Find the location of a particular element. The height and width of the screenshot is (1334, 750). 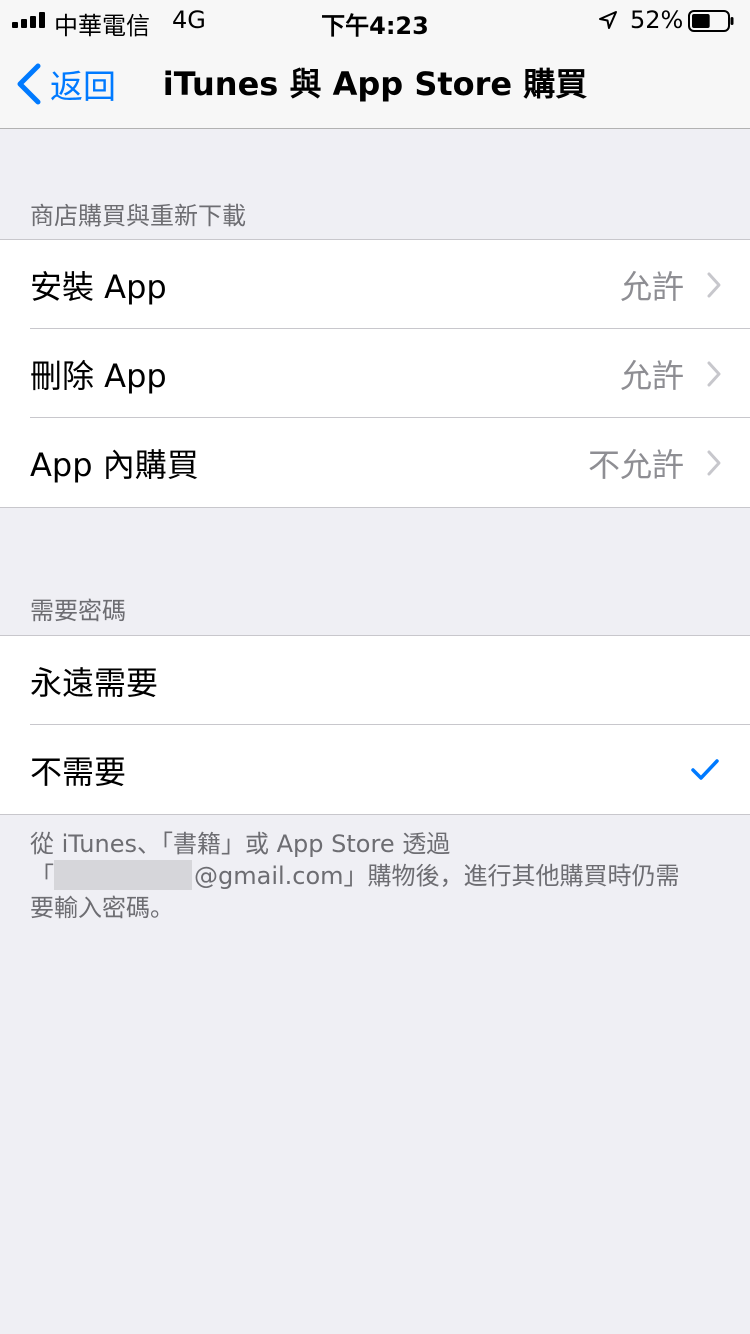

footer-email-suffix: @gmail.com」購物後，進行其他購買時仍需 is located at coordinates (437, 876).